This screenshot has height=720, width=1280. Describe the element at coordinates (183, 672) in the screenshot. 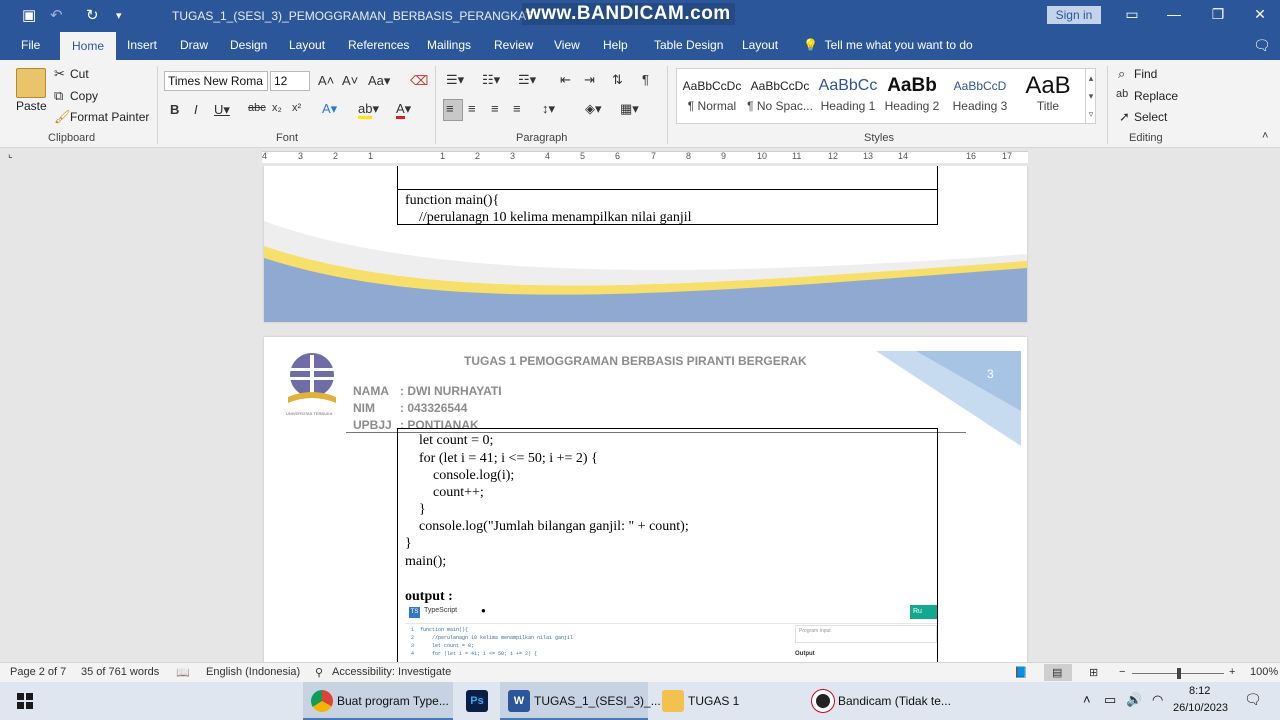

I see `proofing-icon: 📖` at that location.